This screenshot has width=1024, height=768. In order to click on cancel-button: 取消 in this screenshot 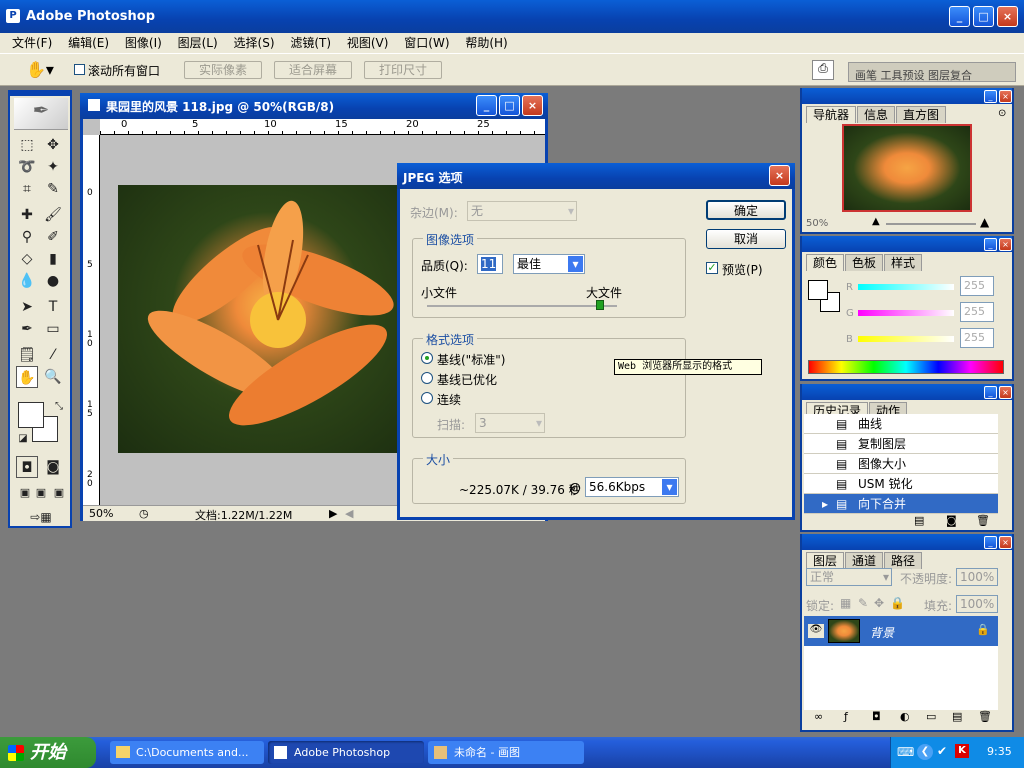, I will do `click(746, 239)`.